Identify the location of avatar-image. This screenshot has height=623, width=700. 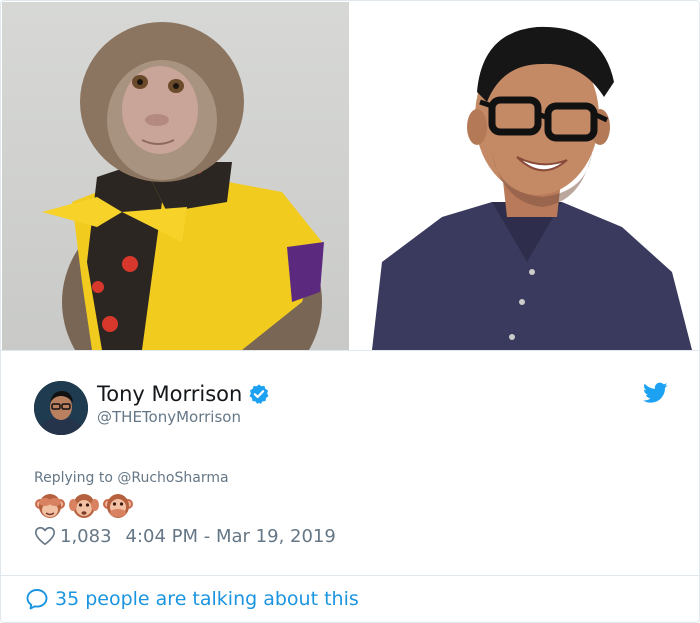
(61, 408).